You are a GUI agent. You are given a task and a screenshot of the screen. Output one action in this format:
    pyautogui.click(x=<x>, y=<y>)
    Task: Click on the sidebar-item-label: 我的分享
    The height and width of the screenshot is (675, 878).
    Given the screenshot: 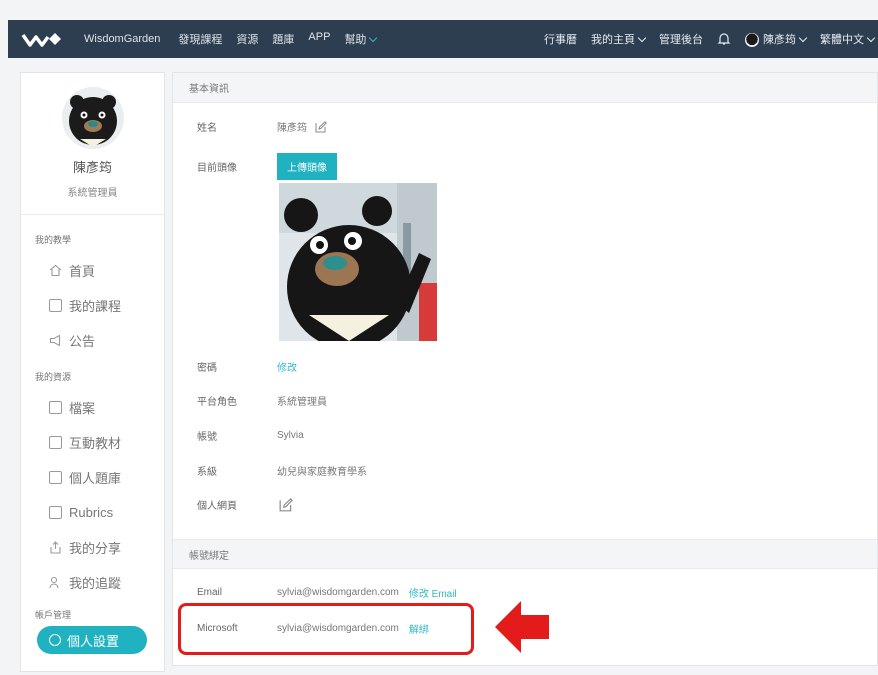 What is the action you would take?
    pyautogui.click(x=95, y=548)
    